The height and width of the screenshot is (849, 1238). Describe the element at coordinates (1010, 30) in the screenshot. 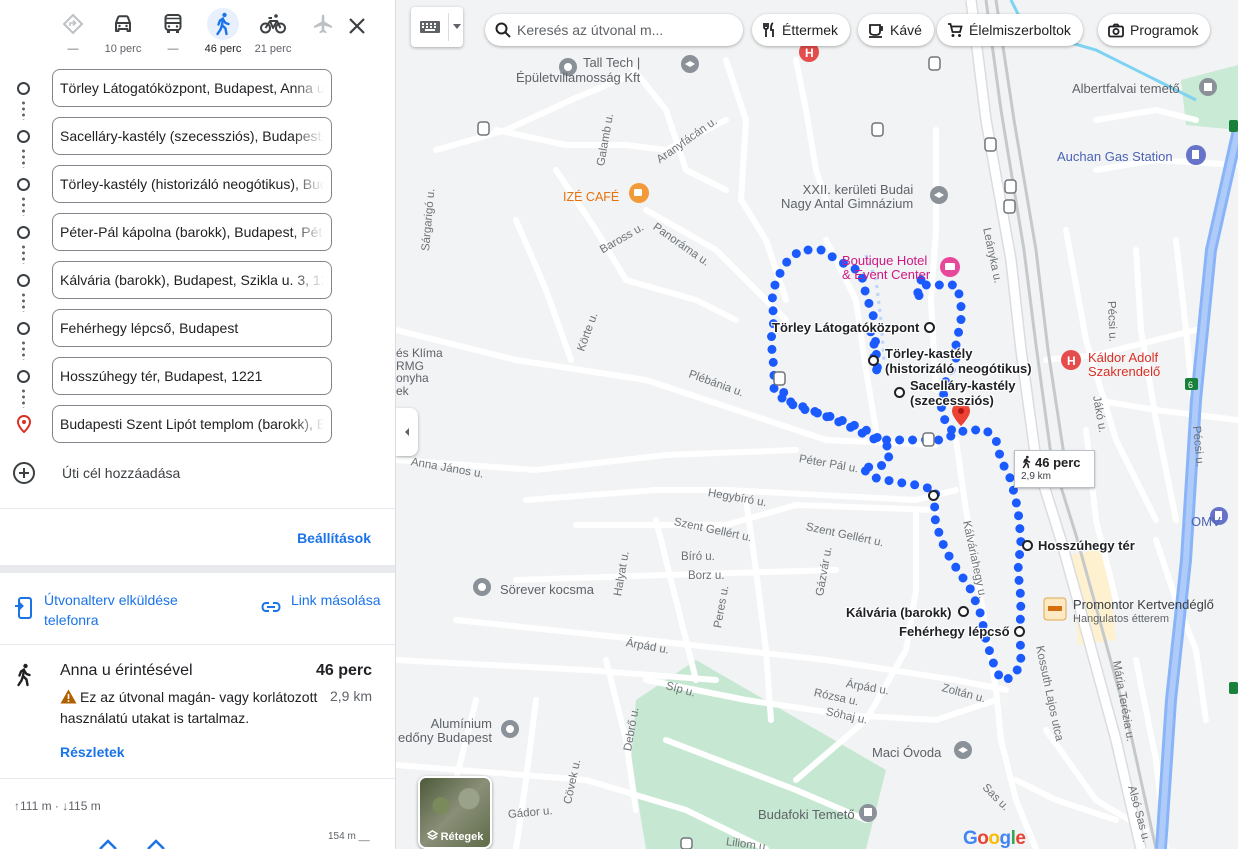

I see `chip-groceries: Élelmiszerboltok` at that location.